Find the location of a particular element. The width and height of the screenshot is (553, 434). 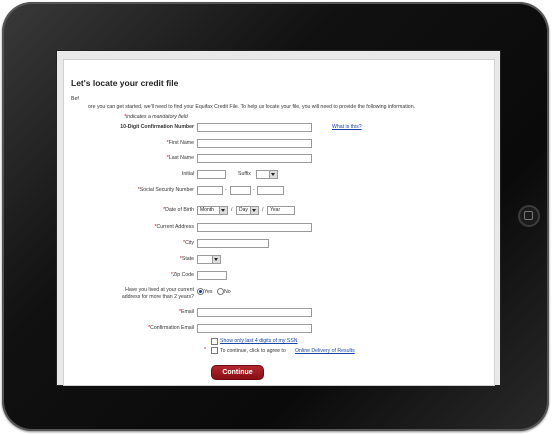

agree-text: To continue, click to agree to is located at coordinates (253, 351).